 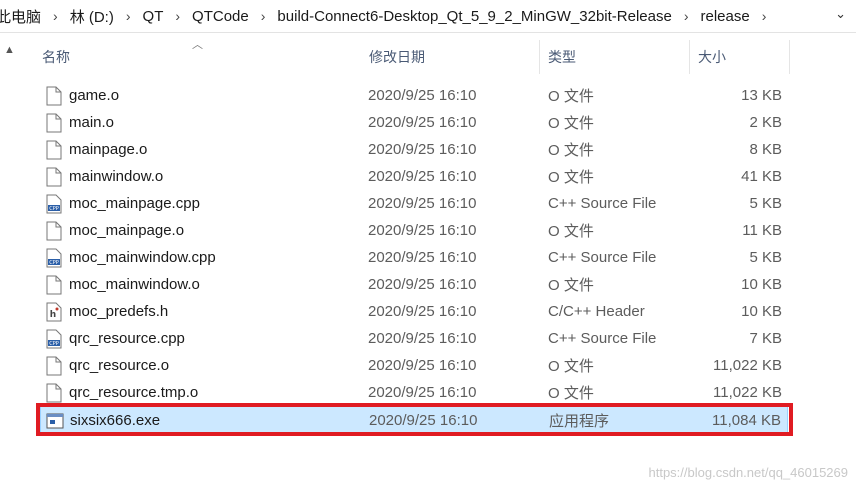 What do you see at coordinates (765, 149) in the screenshot?
I see `file-size: 8 KB` at bounding box center [765, 149].